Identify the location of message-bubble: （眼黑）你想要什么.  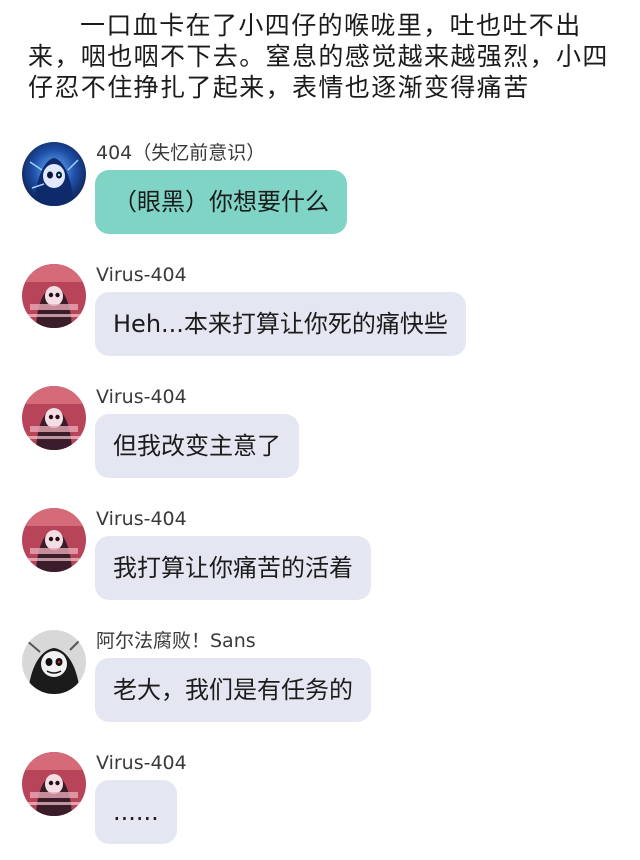
(221, 202).